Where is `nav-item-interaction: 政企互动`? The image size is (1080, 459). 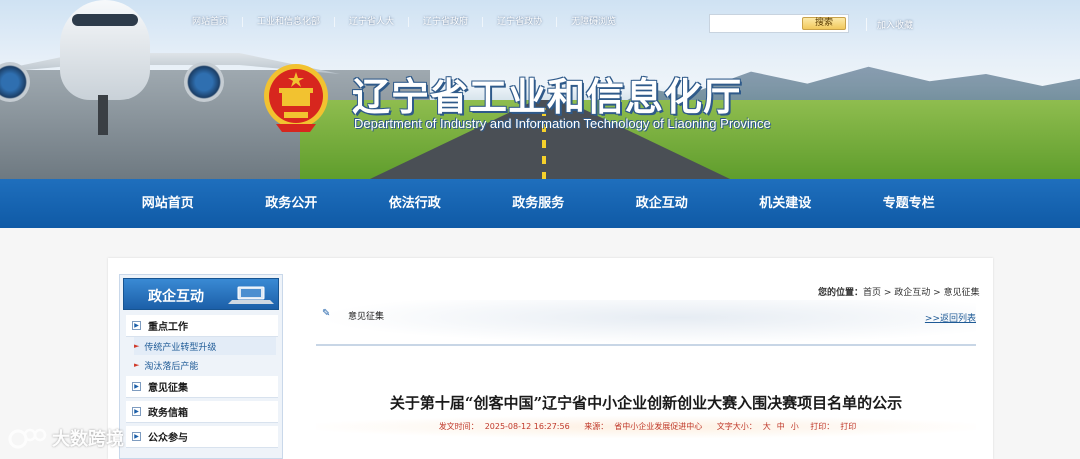
nav-item-interaction: 政企互动 is located at coordinates (662, 203).